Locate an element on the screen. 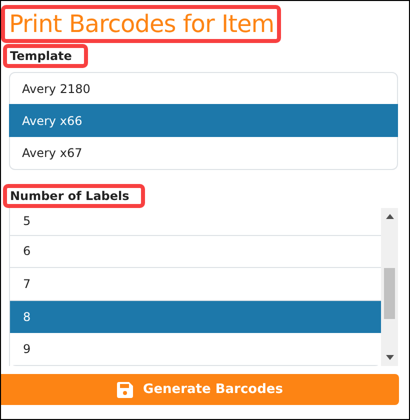 This screenshot has height=420, width=410. field-label: Template is located at coordinates (45, 56).